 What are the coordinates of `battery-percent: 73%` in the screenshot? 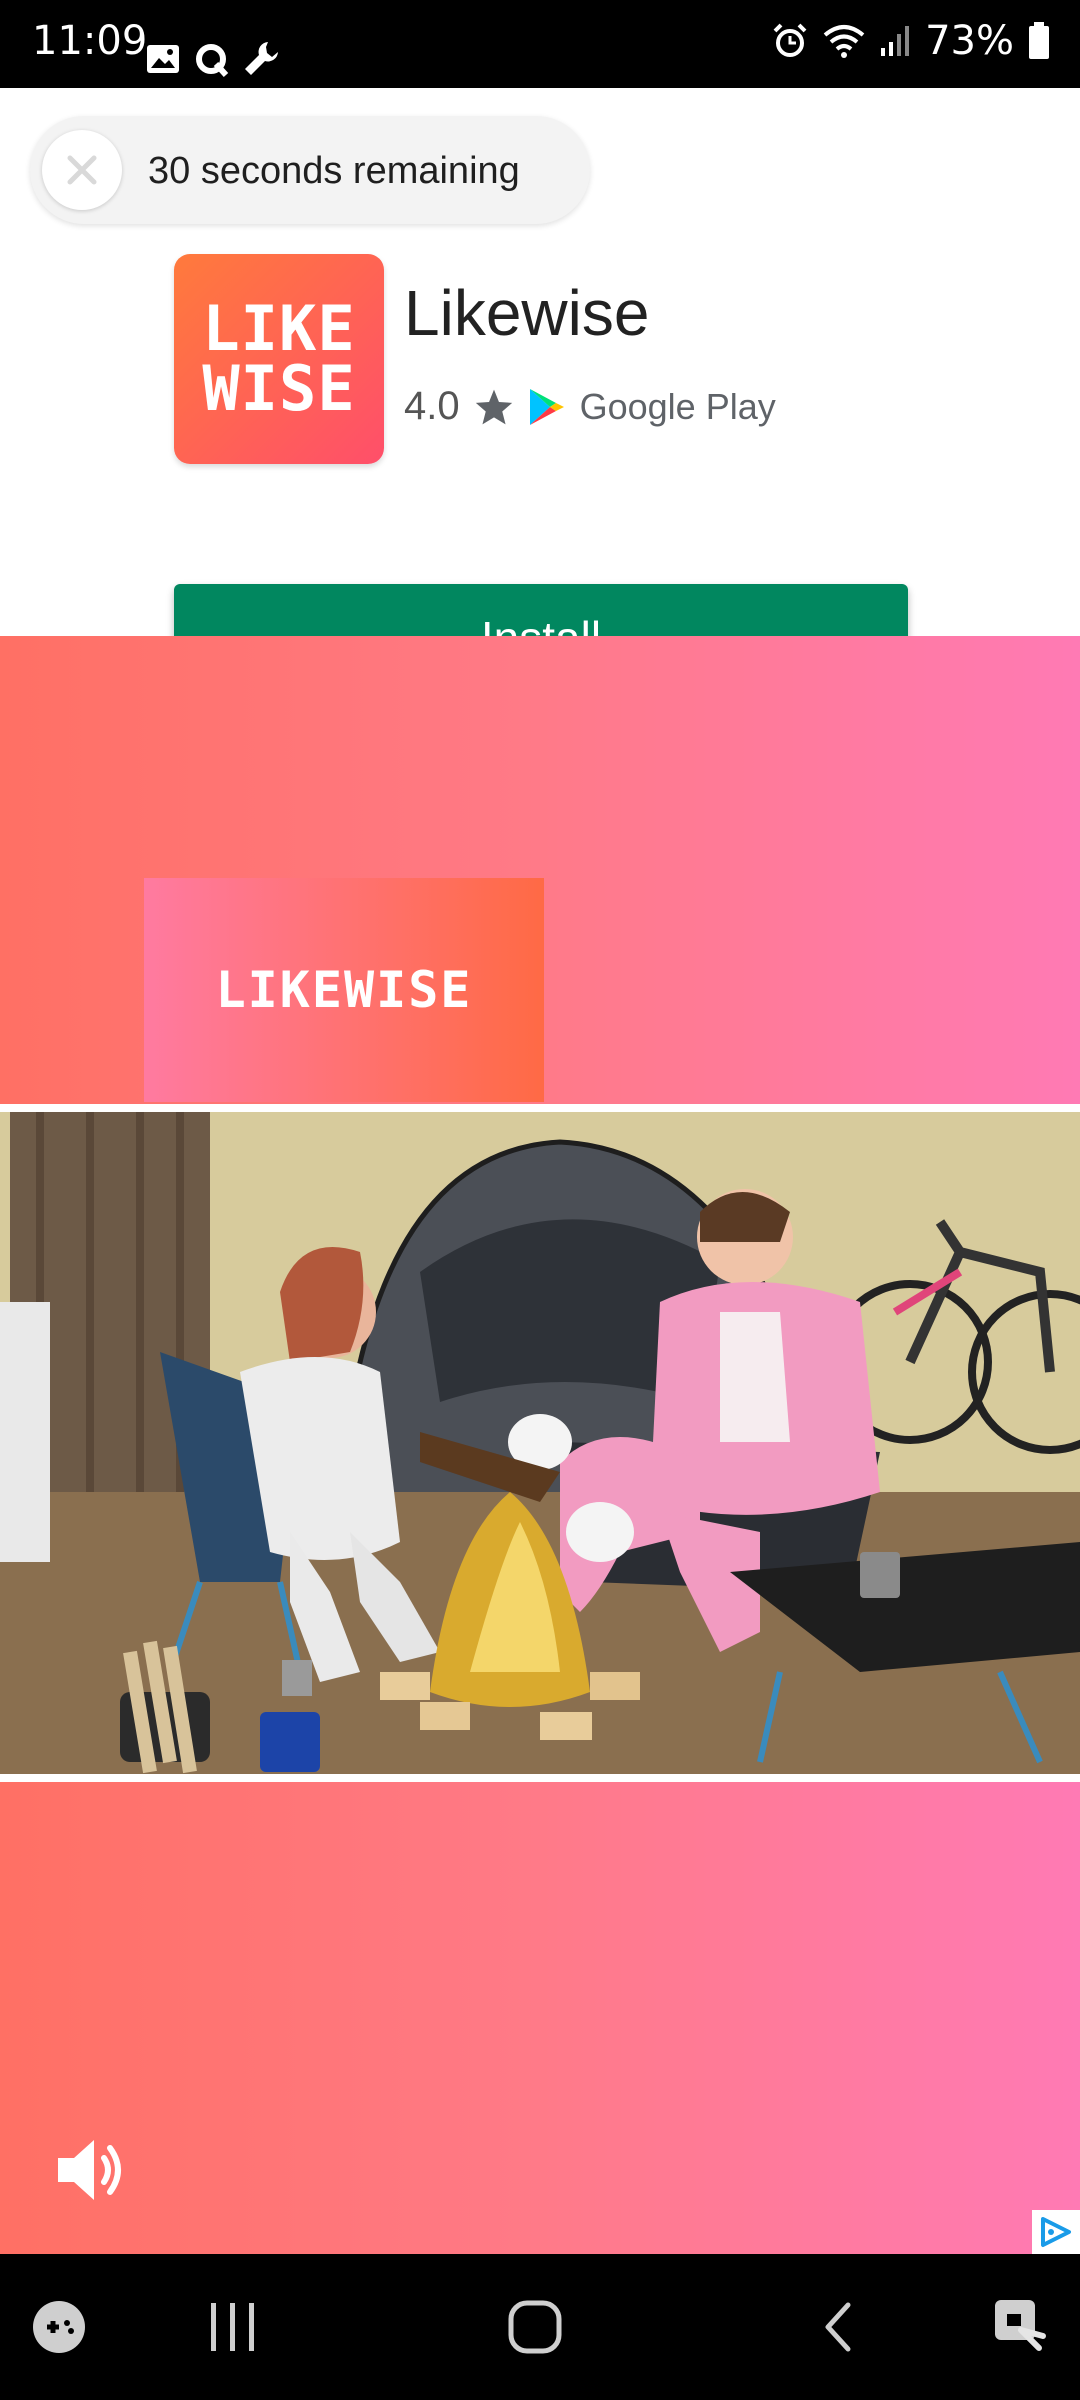 It's located at (969, 41).